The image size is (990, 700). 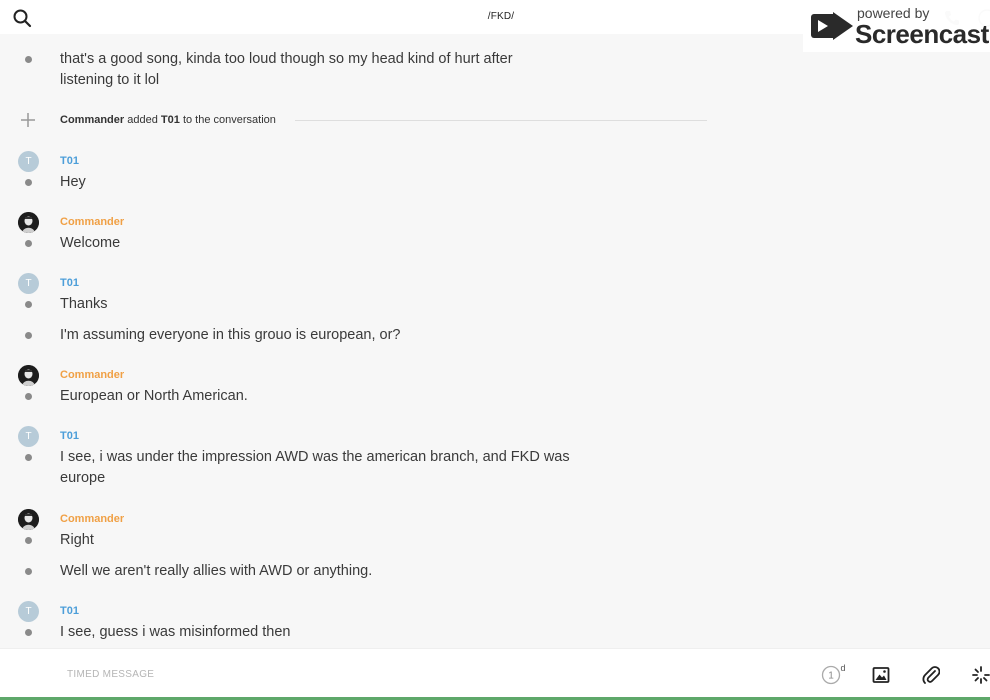 What do you see at coordinates (28, 120) in the screenshot?
I see `plus-icon` at bounding box center [28, 120].